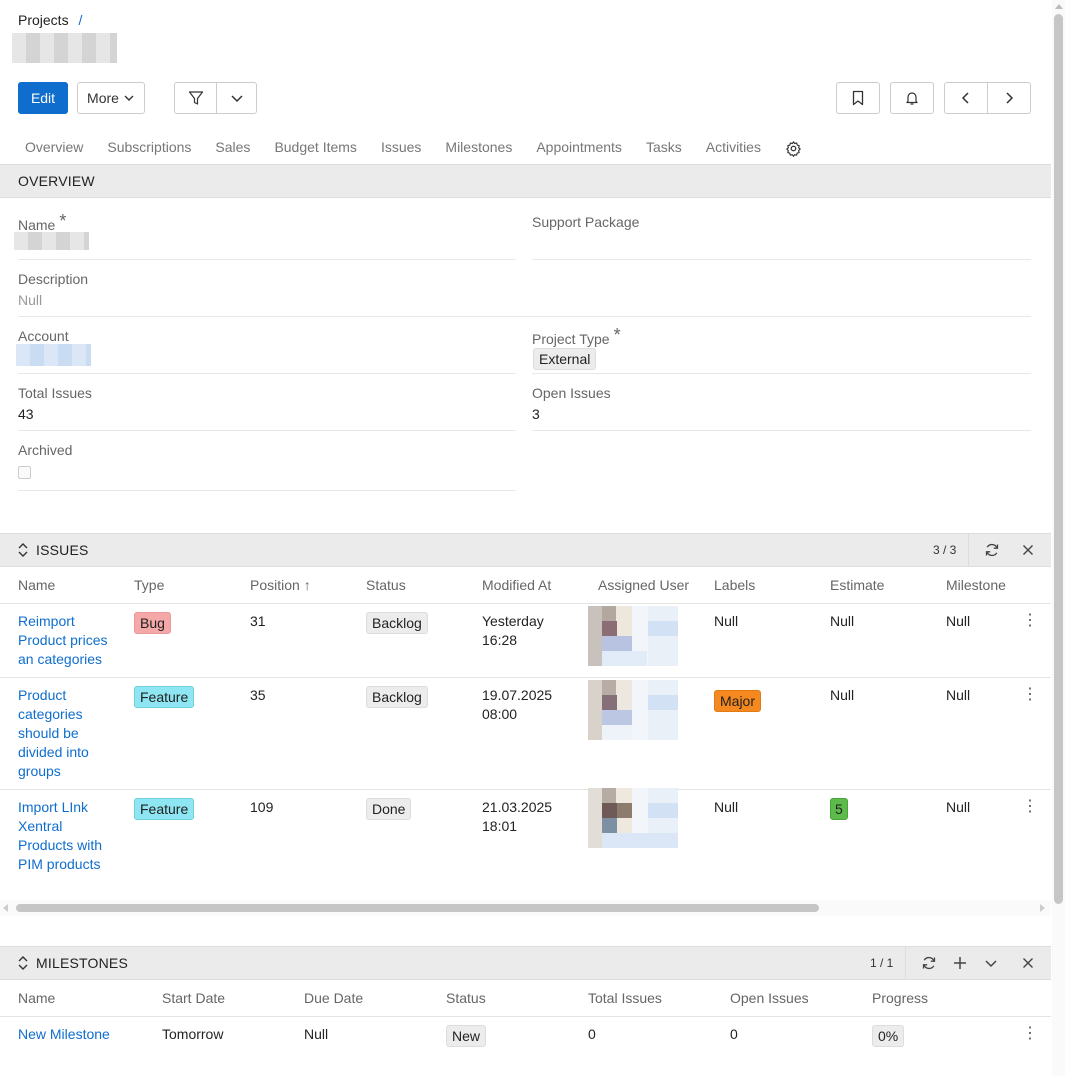  What do you see at coordinates (625, 998) in the screenshot?
I see `column-header-total-issues: Total Issues` at bounding box center [625, 998].